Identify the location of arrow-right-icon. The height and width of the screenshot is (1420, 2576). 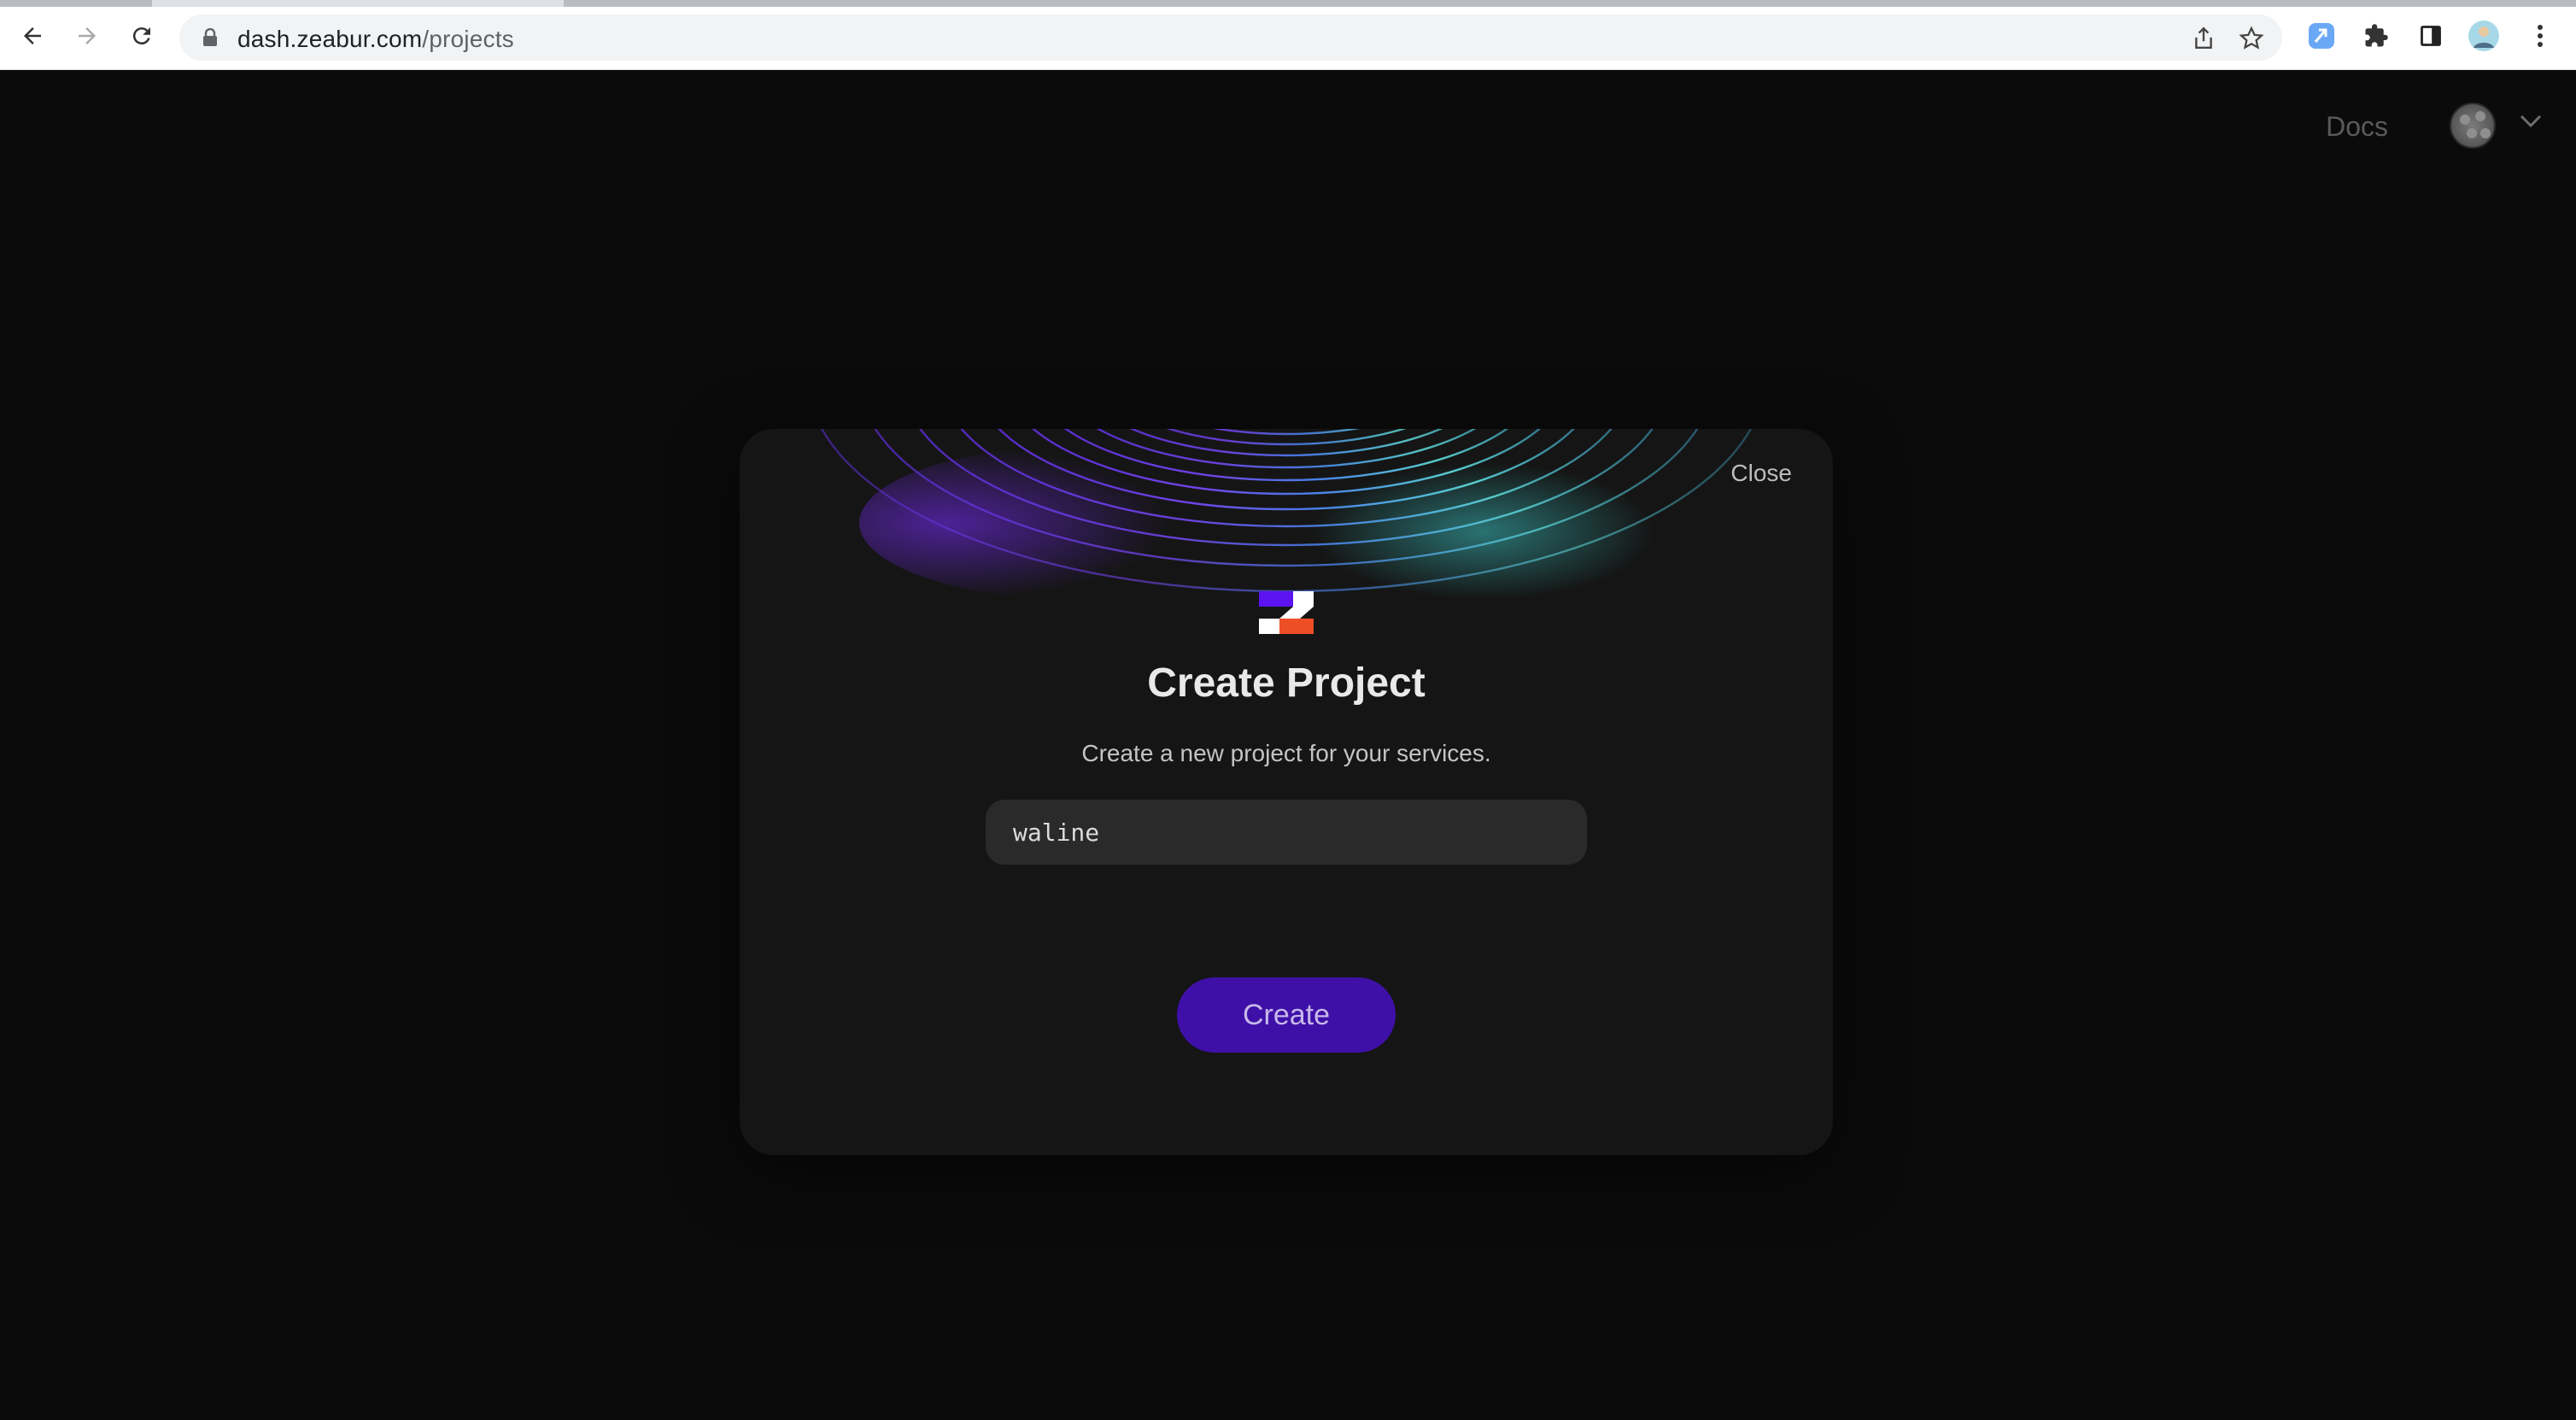
(87, 35).